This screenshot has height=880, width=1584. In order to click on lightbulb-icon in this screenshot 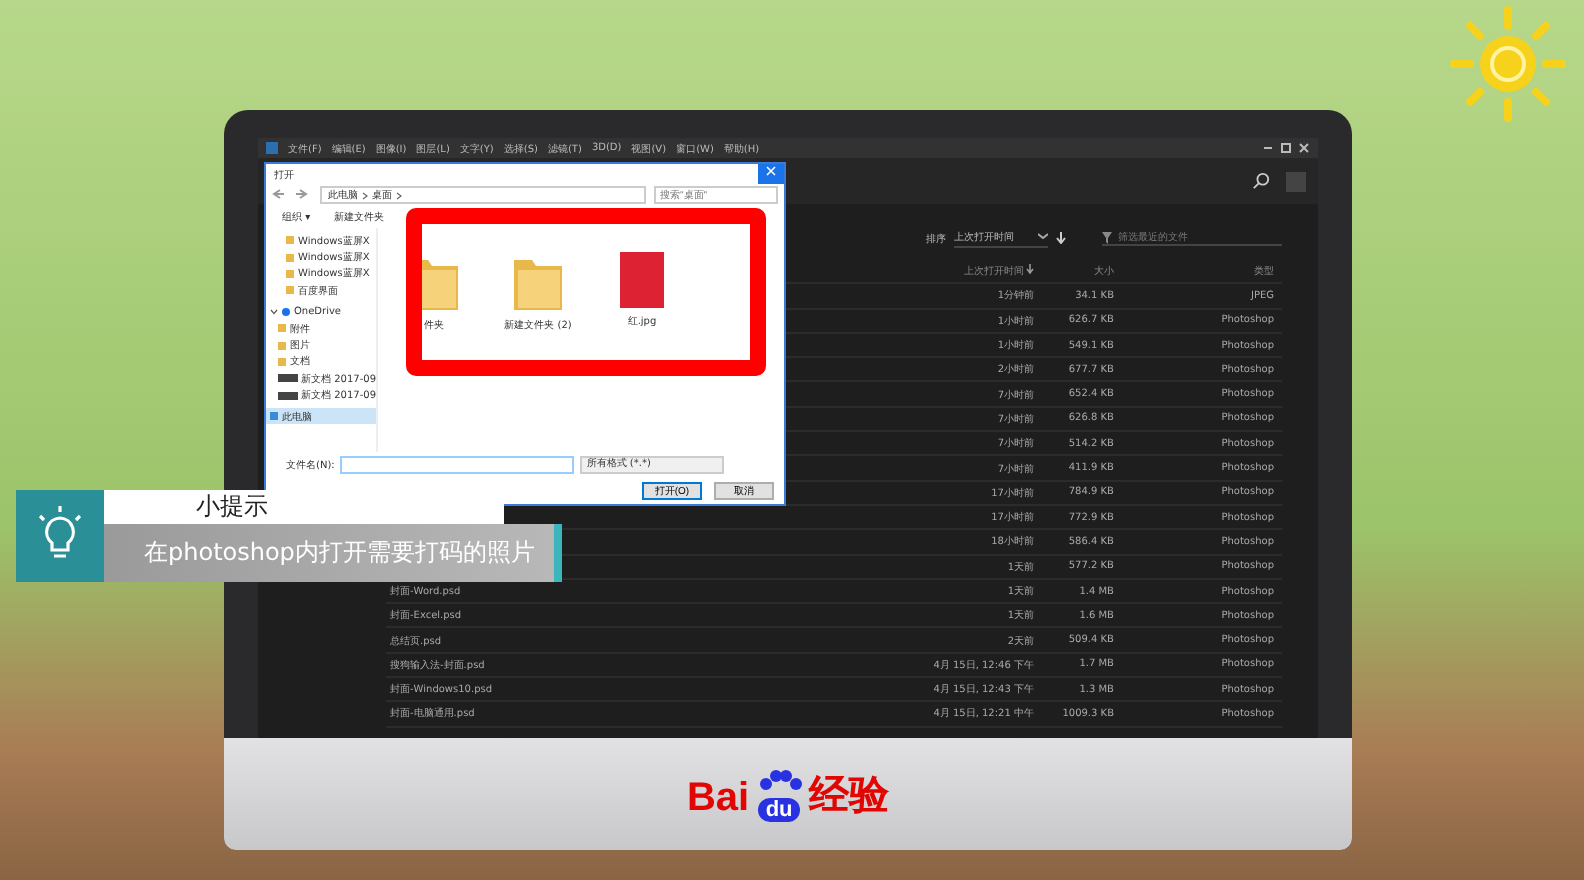, I will do `click(60, 536)`.